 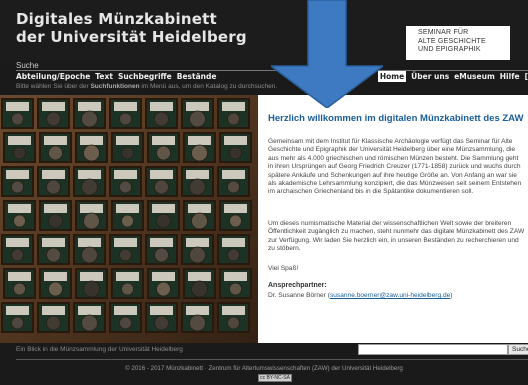 I want to click on site-title-line2: der Universität Heidelberg, so click(x=131, y=37).